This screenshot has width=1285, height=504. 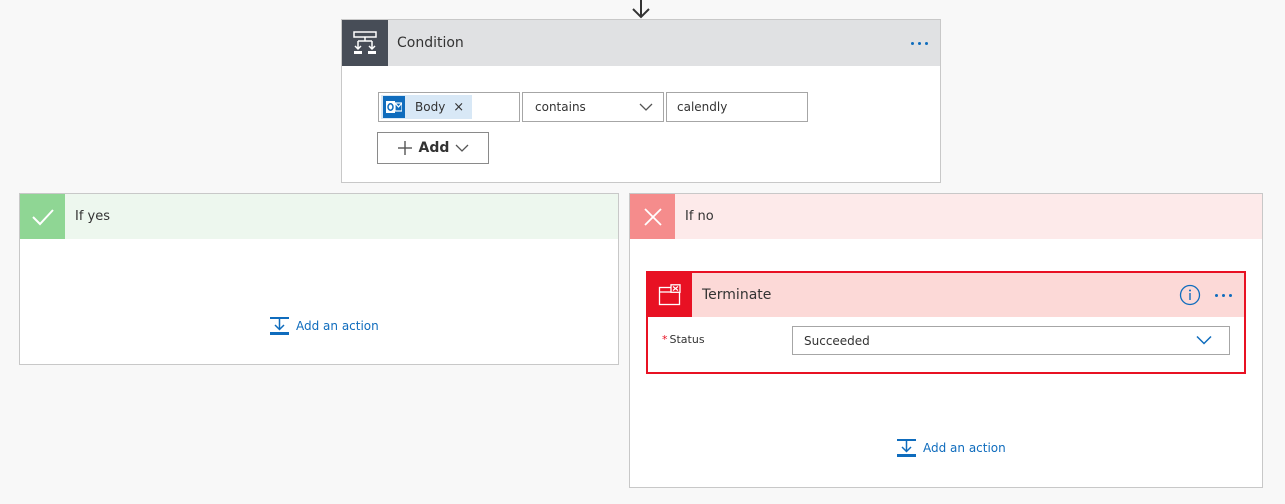 What do you see at coordinates (430, 43) in the screenshot?
I see `condition-title: Condition` at bounding box center [430, 43].